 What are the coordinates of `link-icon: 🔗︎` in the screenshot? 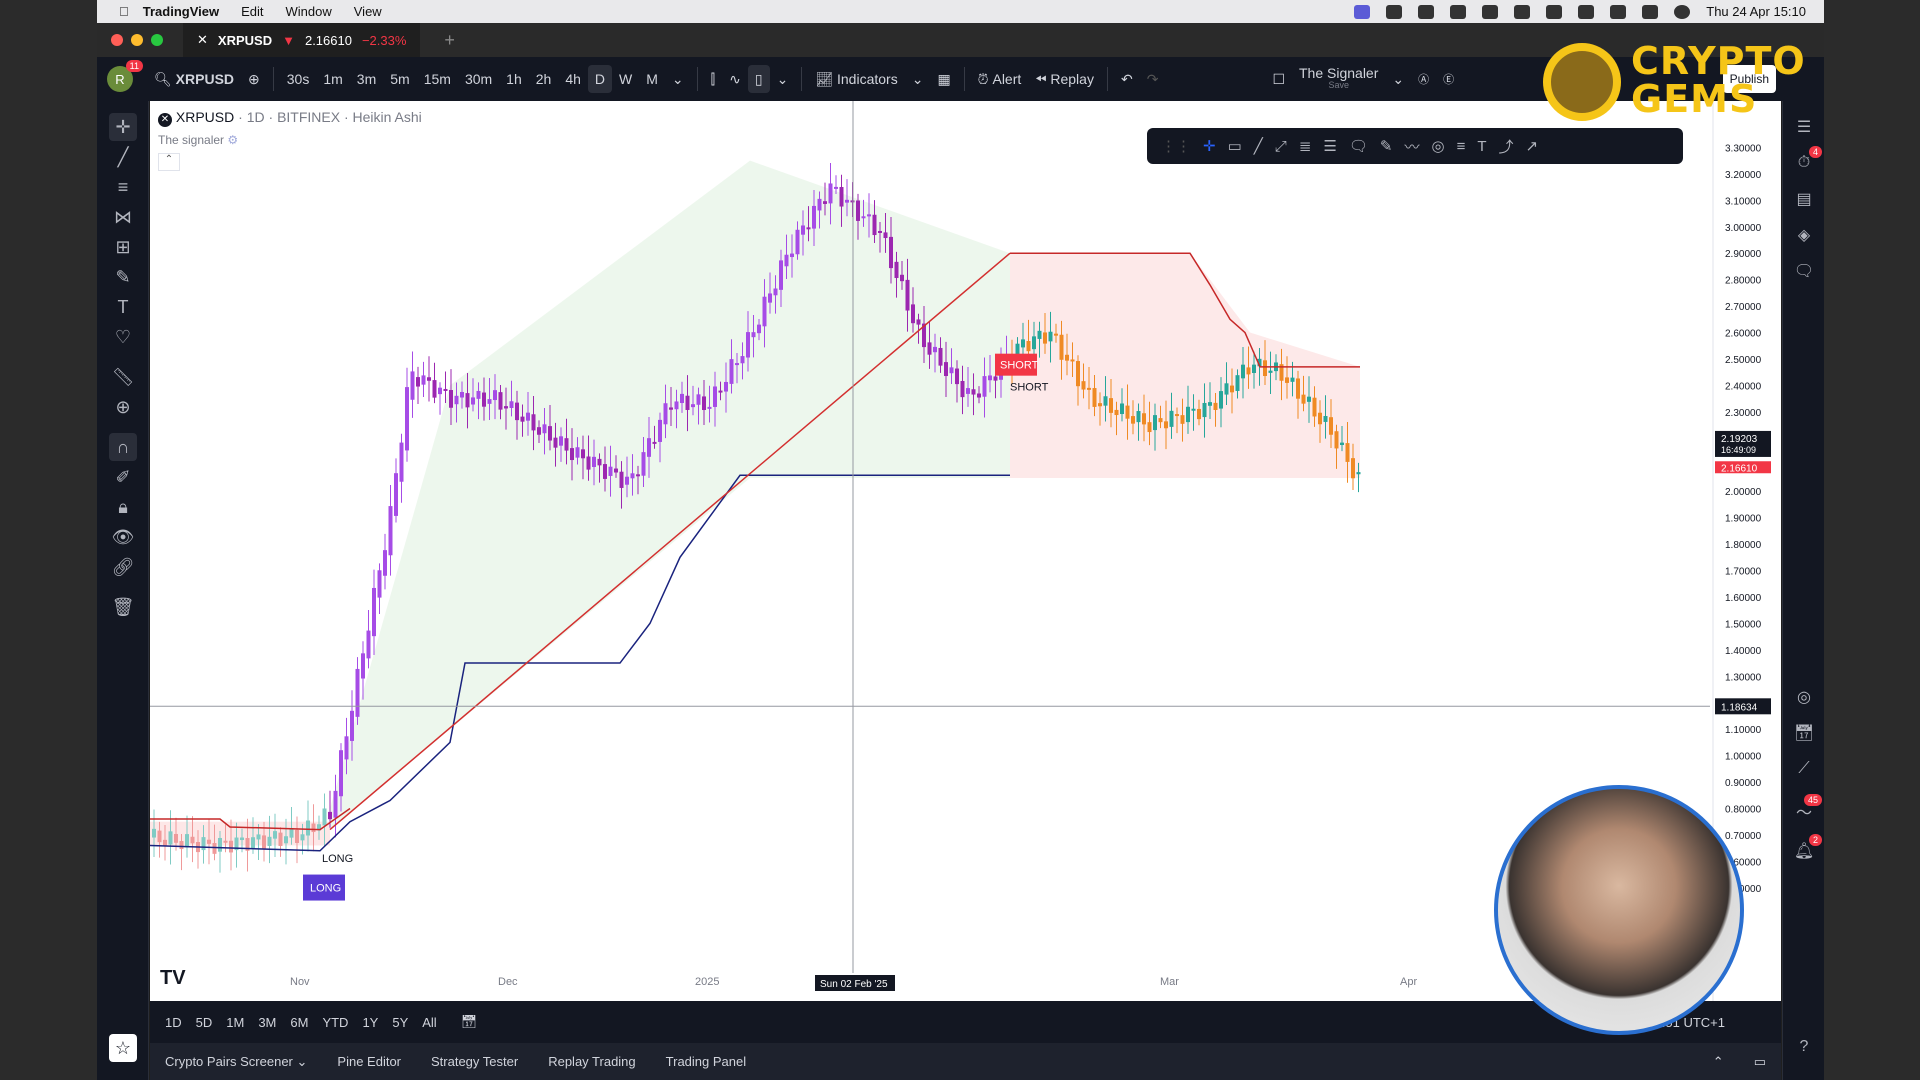 It's located at (123, 567).